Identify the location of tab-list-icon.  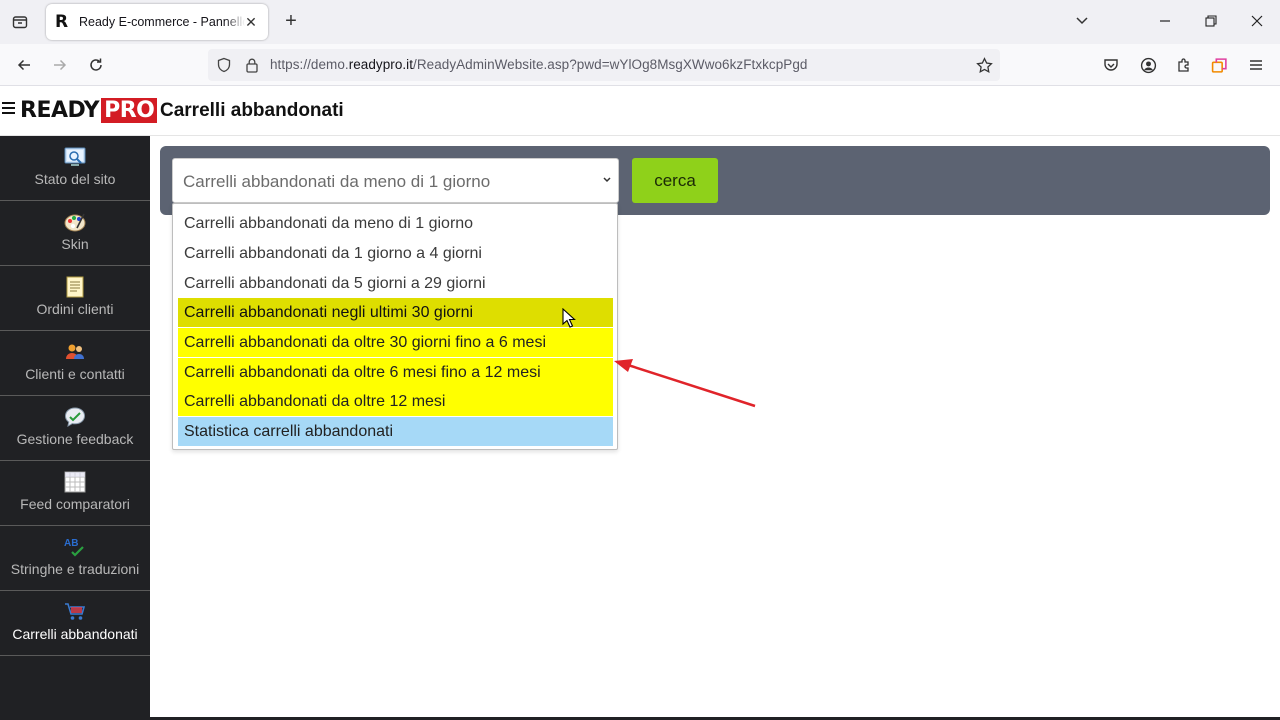
(20, 22).